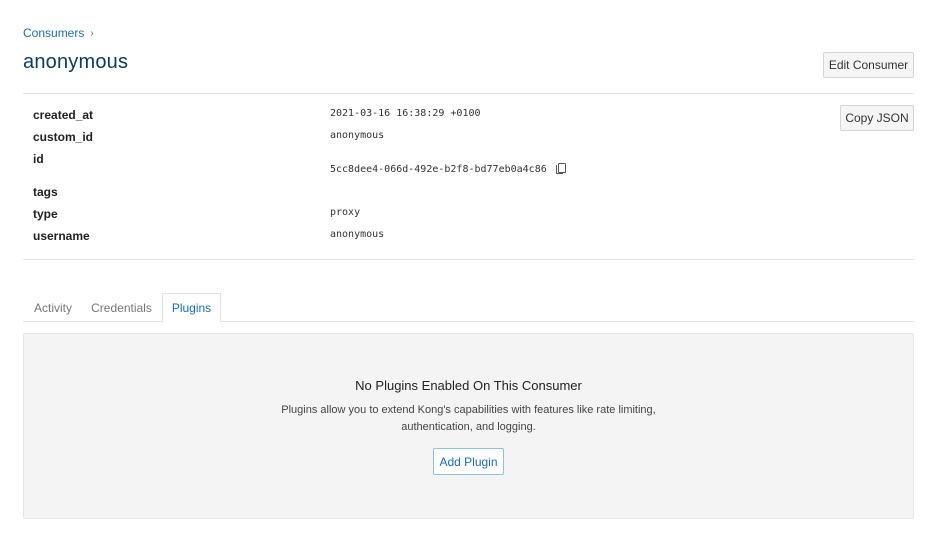 This screenshot has height=541, width=939. What do you see at coordinates (76, 62) in the screenshot?
I see `page-title: anonymous` at bounding box center [76, 62].